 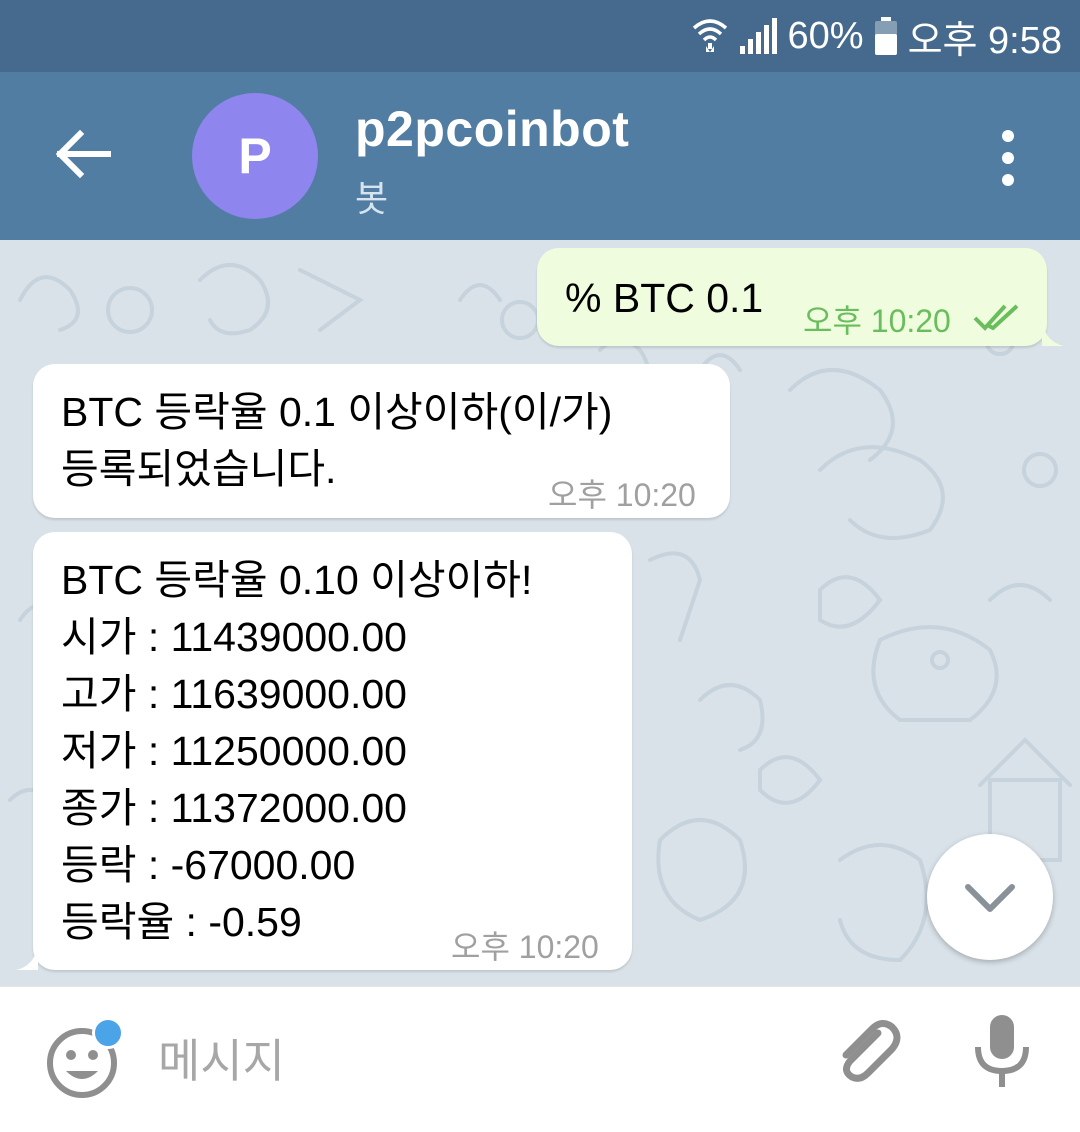 I want to click on wifi-icon, so click(x=710, y=36).